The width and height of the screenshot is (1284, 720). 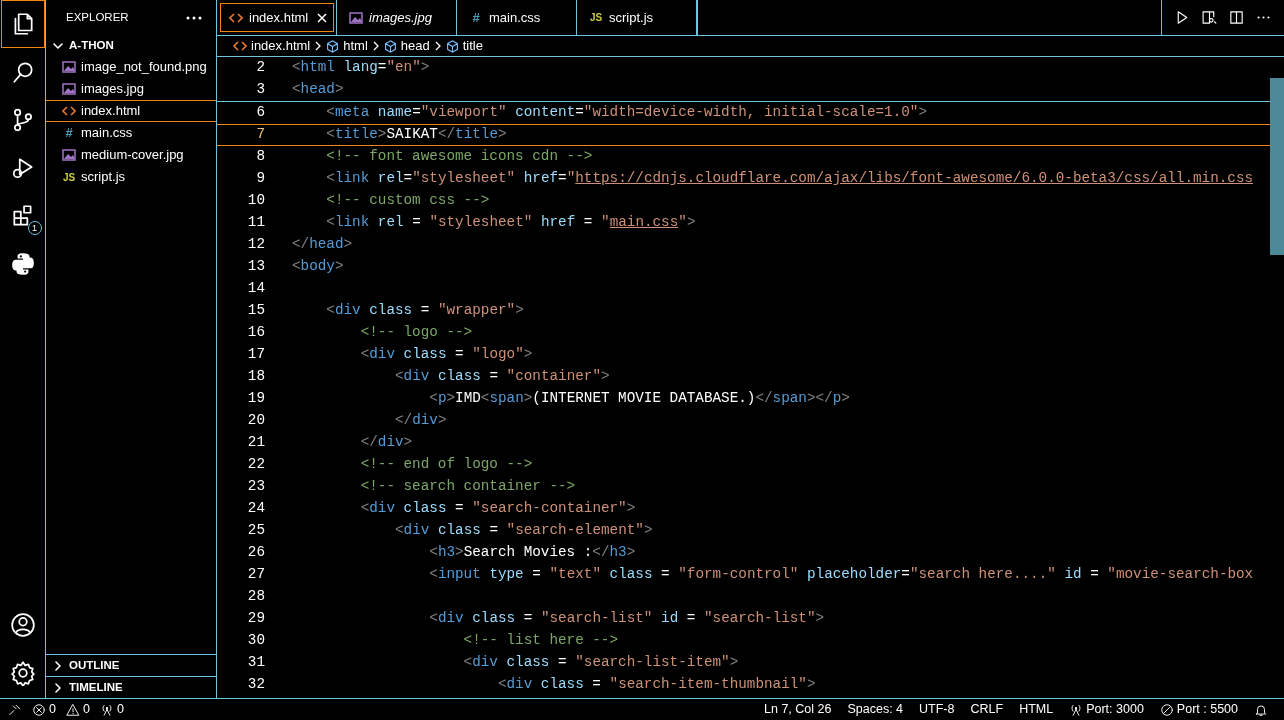 I want to click on line-number: 8, so click(x=260, y=157).